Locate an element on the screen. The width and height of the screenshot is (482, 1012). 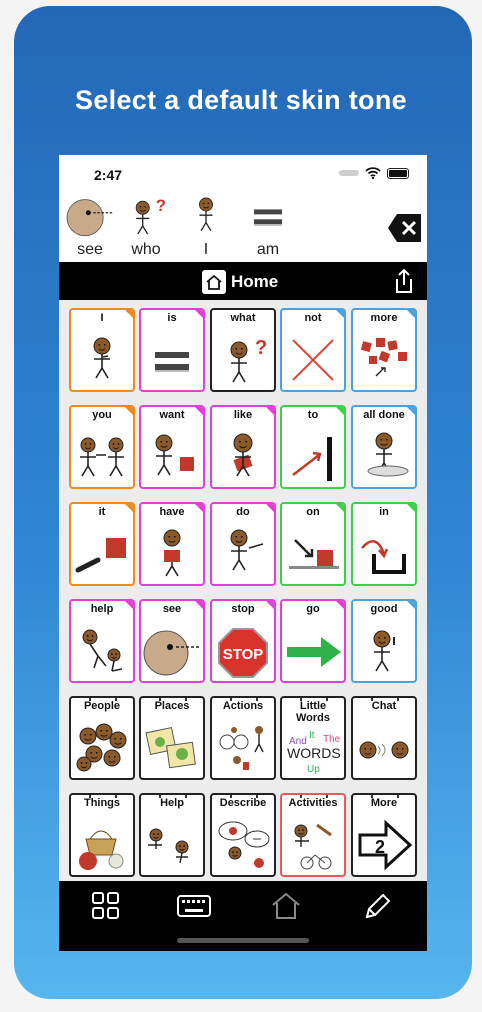
two-people-icon is located at coordinates (102, 457).